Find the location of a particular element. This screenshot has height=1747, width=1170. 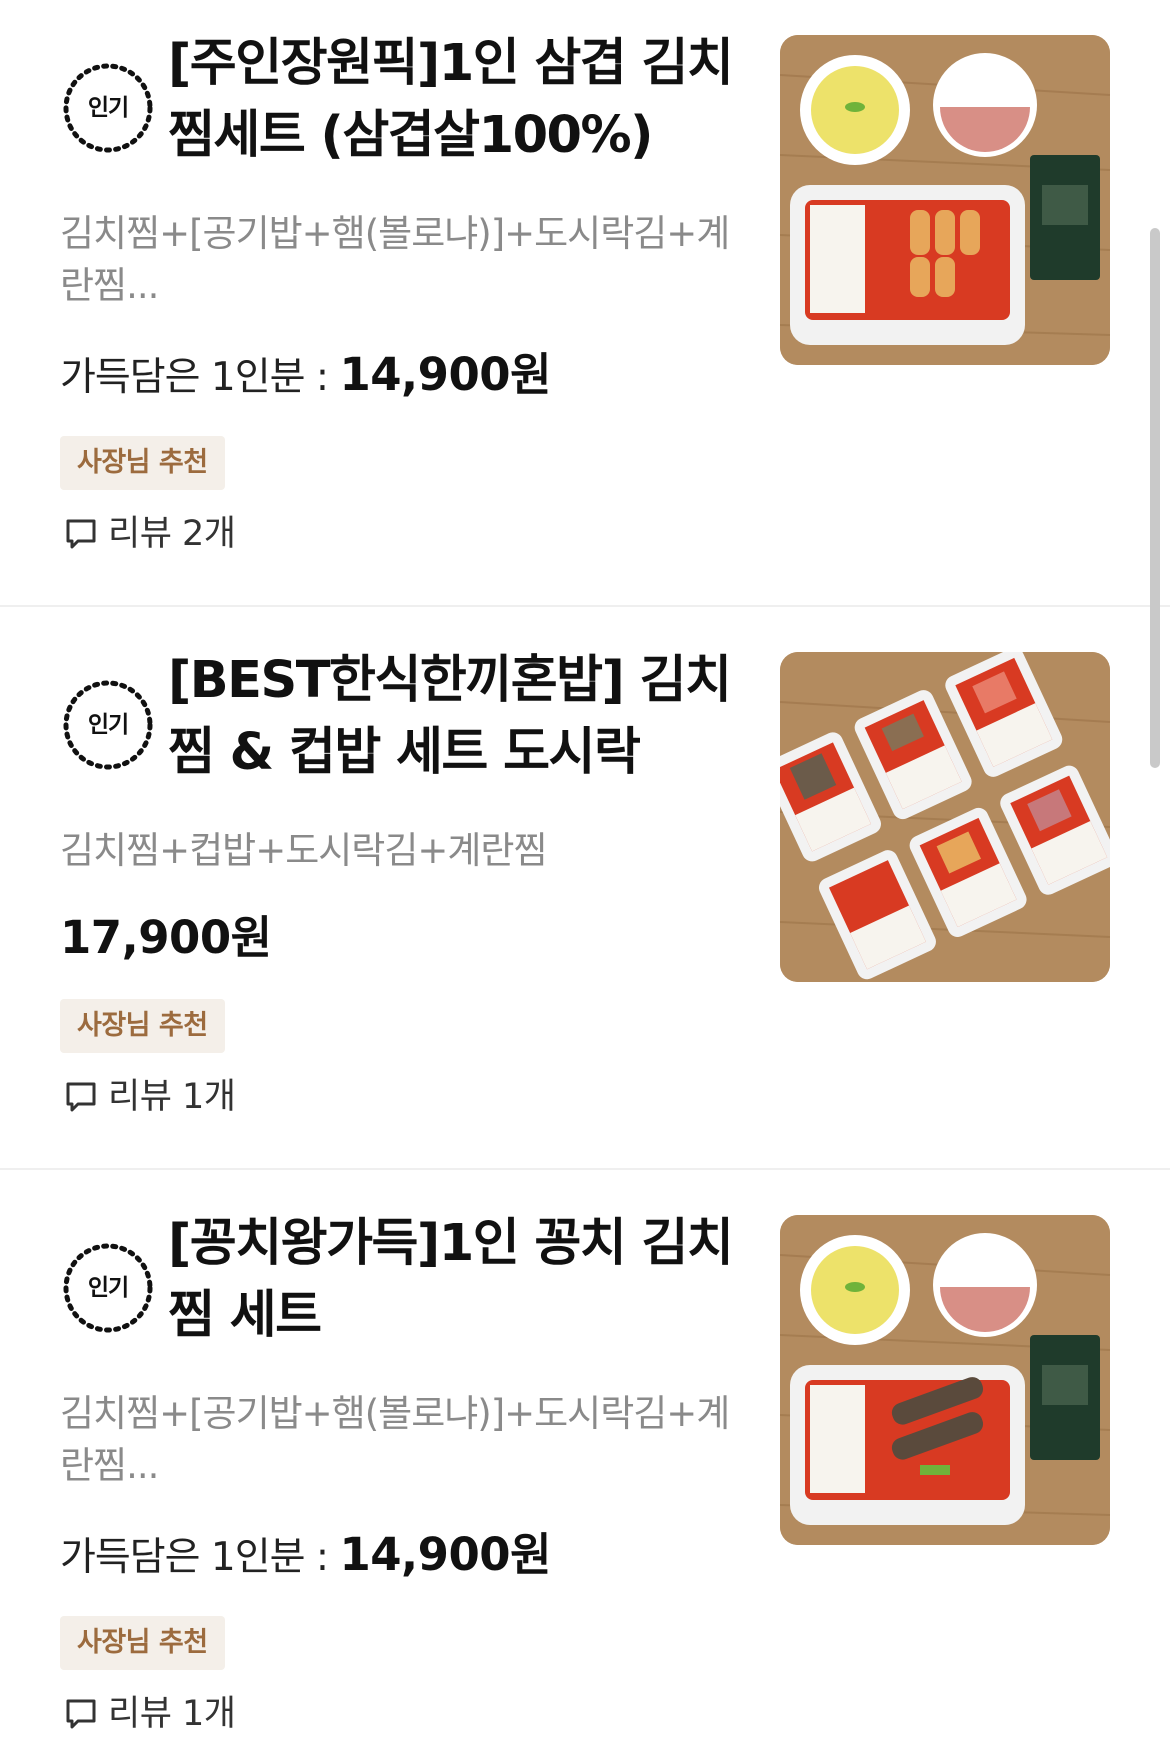

menu-item-price: 17,900원 is located at coordinates (166, 937).